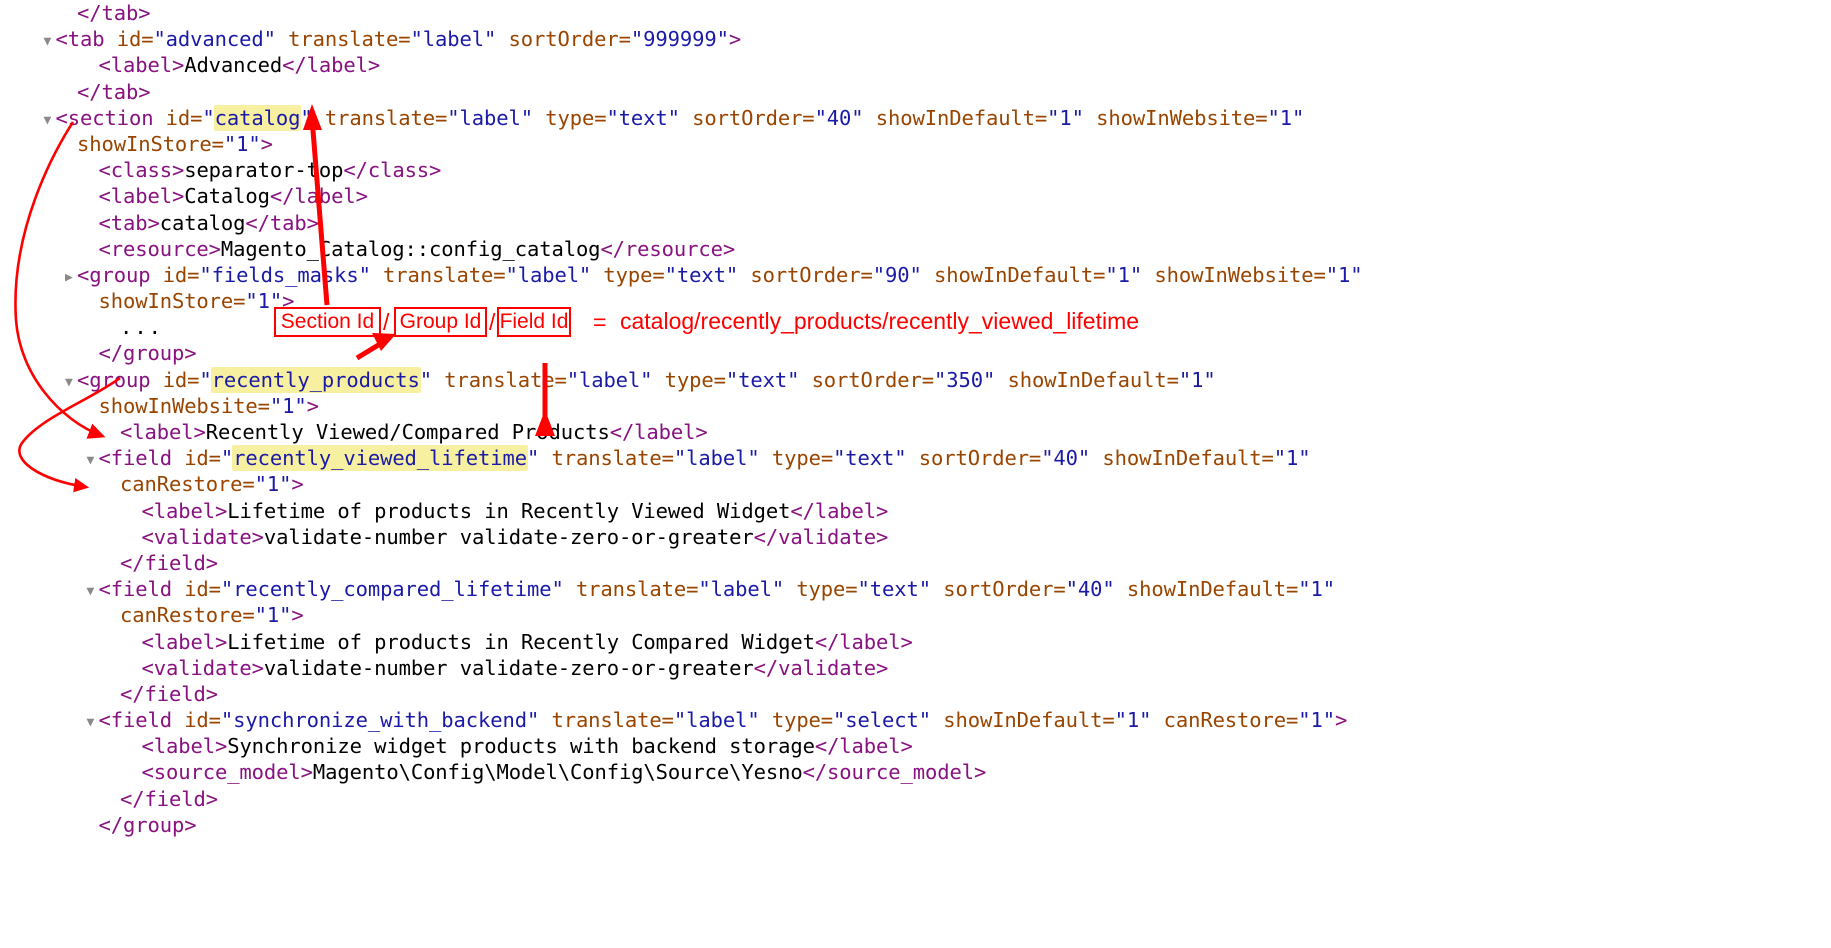 This screenshot has height=948, width=1831. What do you see at coordinates (160, 248) in the screenshot?
I see `code-token: <resource>` at bounding box center [160, 248].